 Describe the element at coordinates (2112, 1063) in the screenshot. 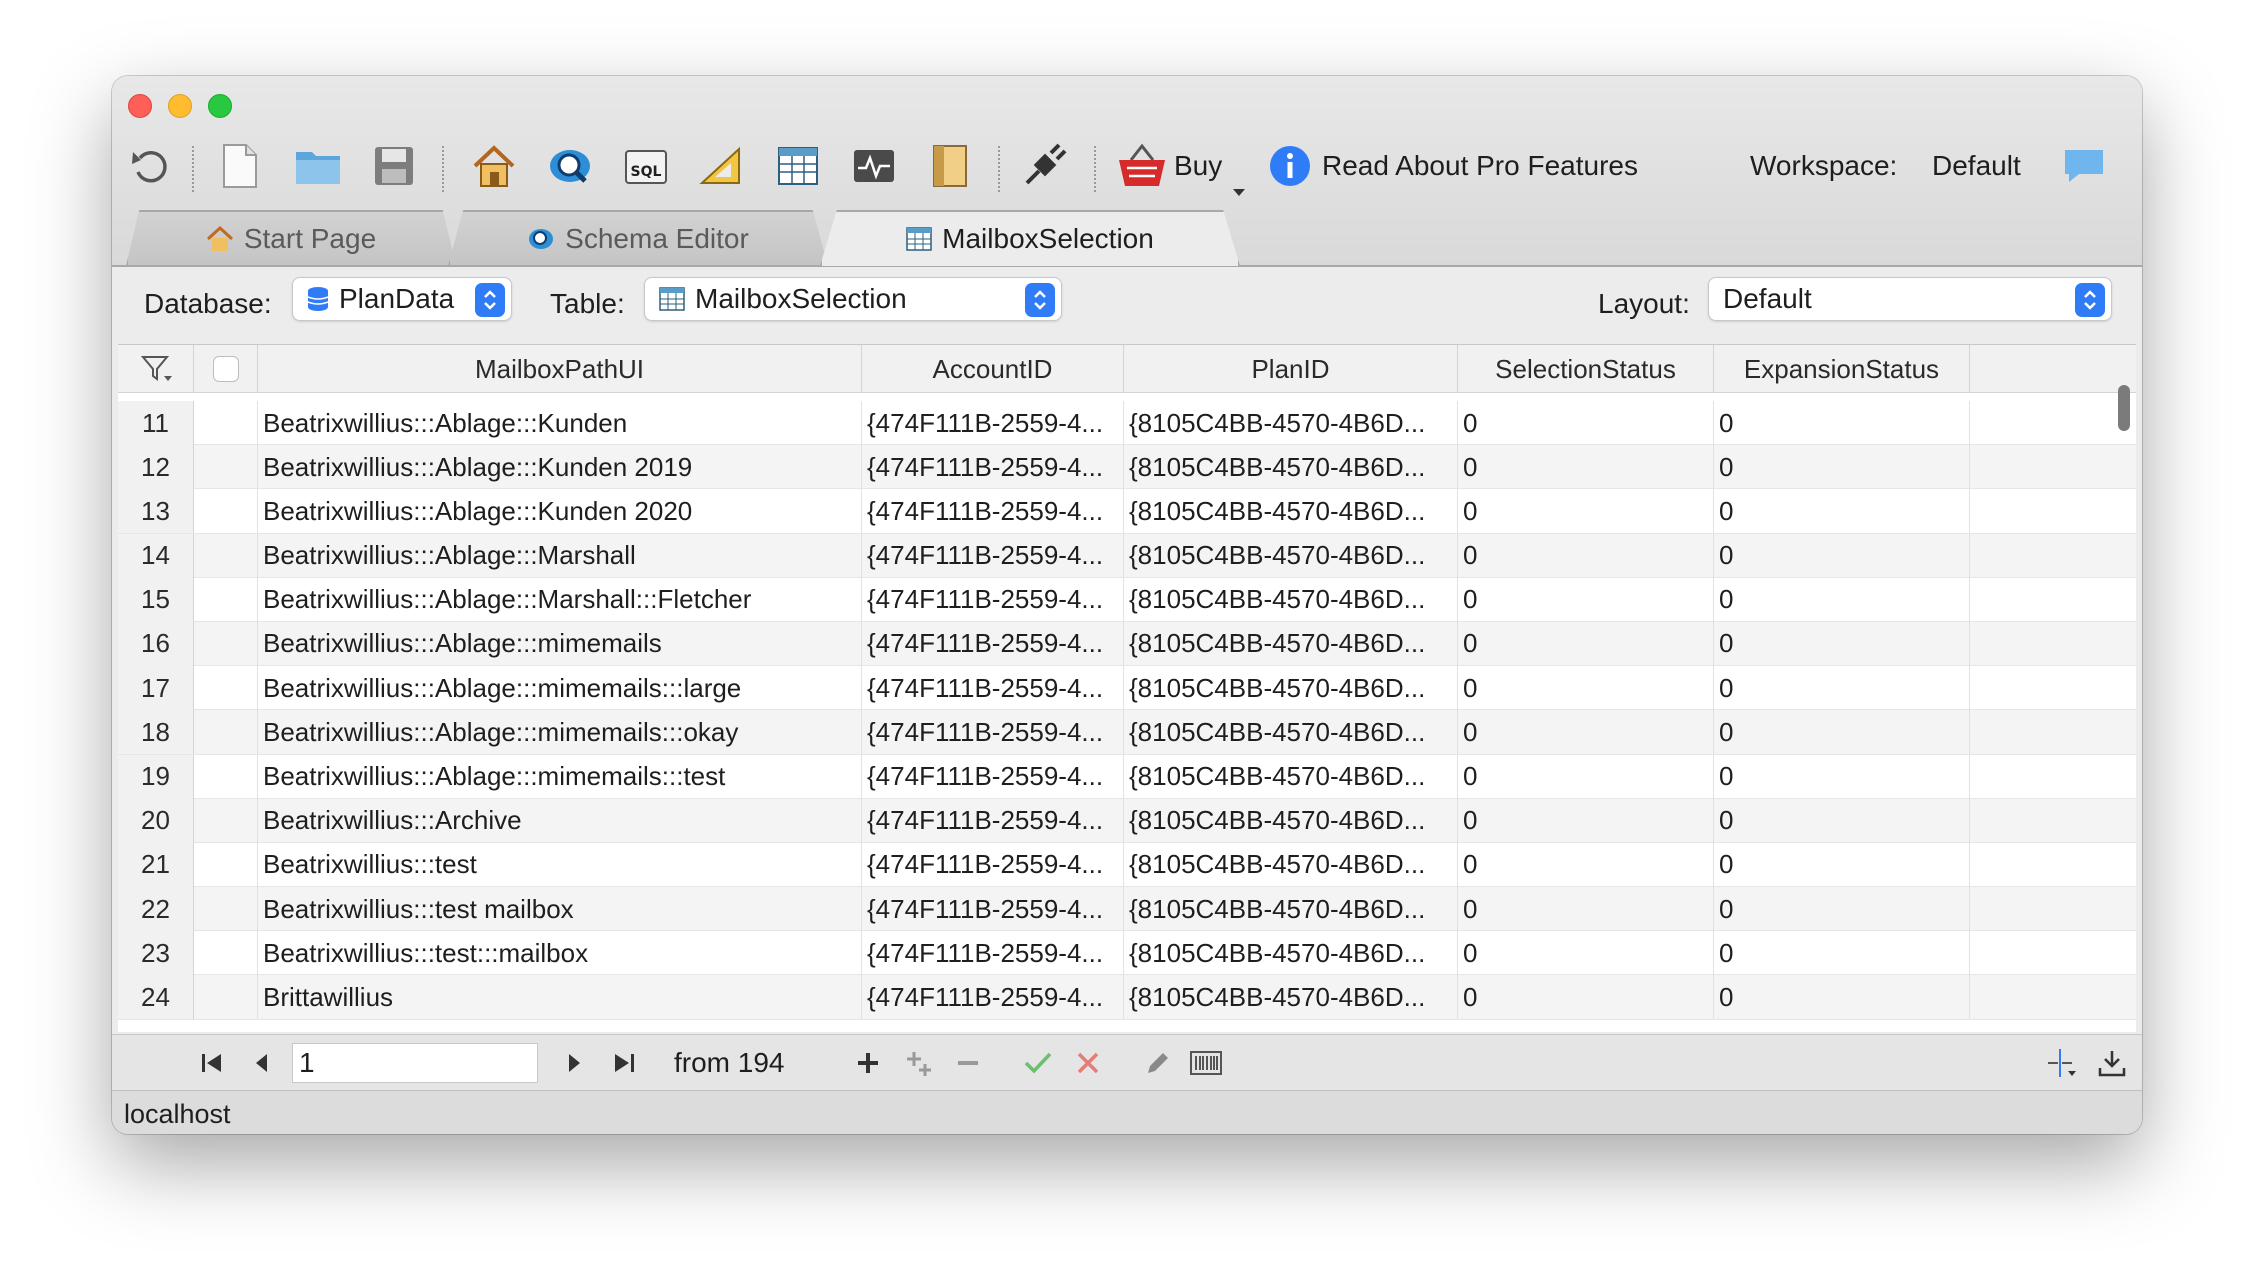

I see `export-download-icon` at that location.